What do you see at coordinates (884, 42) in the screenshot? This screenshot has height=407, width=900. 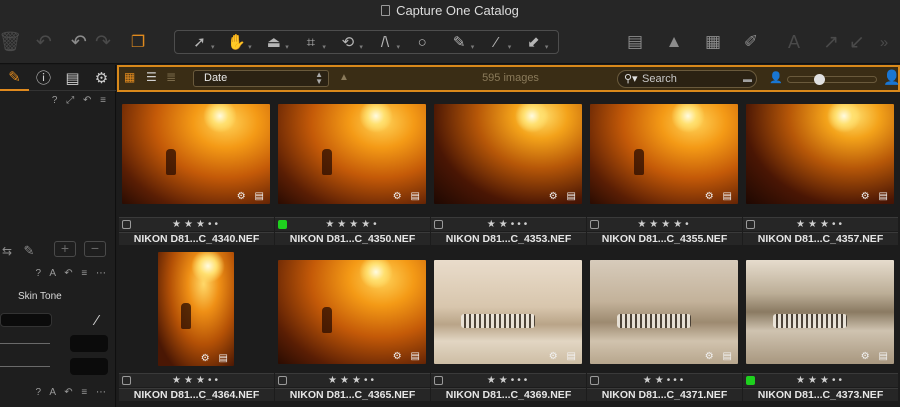 I see `more-icon: »` at bounding box center [884, 42].